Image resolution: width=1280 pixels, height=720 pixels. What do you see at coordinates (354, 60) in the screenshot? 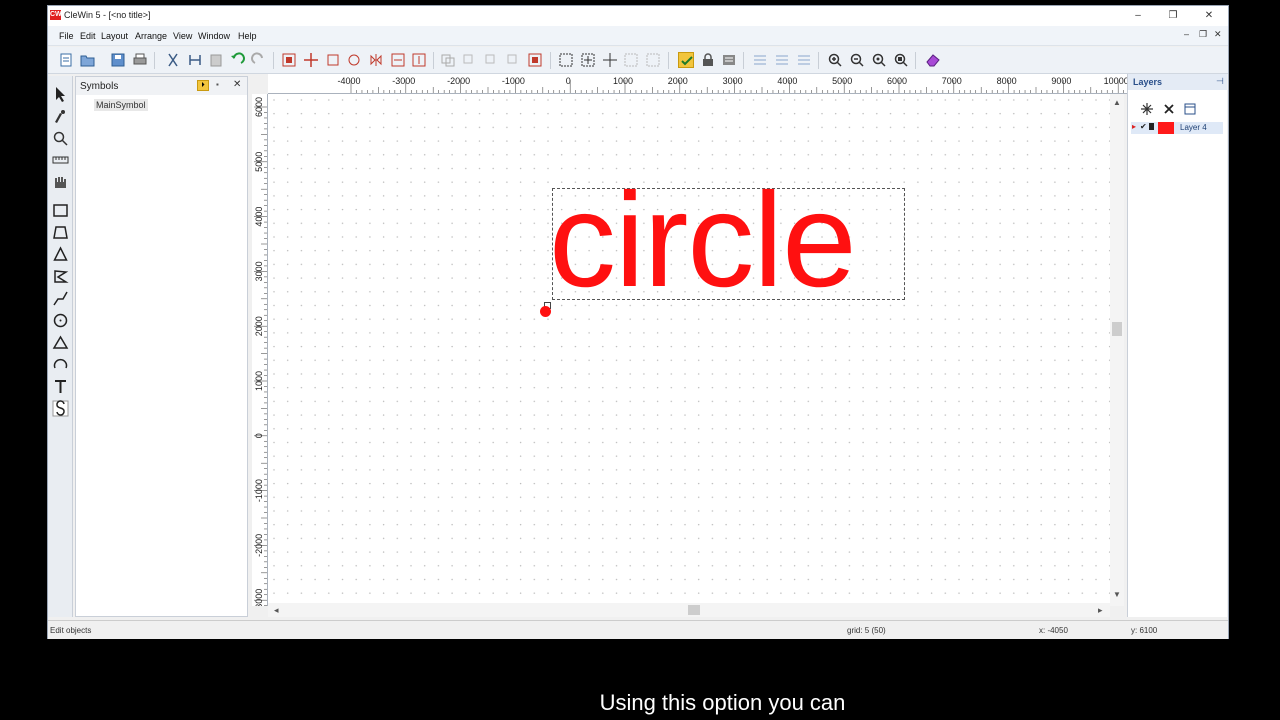
I see `rotate-icon` at bounding box center [354, 60].